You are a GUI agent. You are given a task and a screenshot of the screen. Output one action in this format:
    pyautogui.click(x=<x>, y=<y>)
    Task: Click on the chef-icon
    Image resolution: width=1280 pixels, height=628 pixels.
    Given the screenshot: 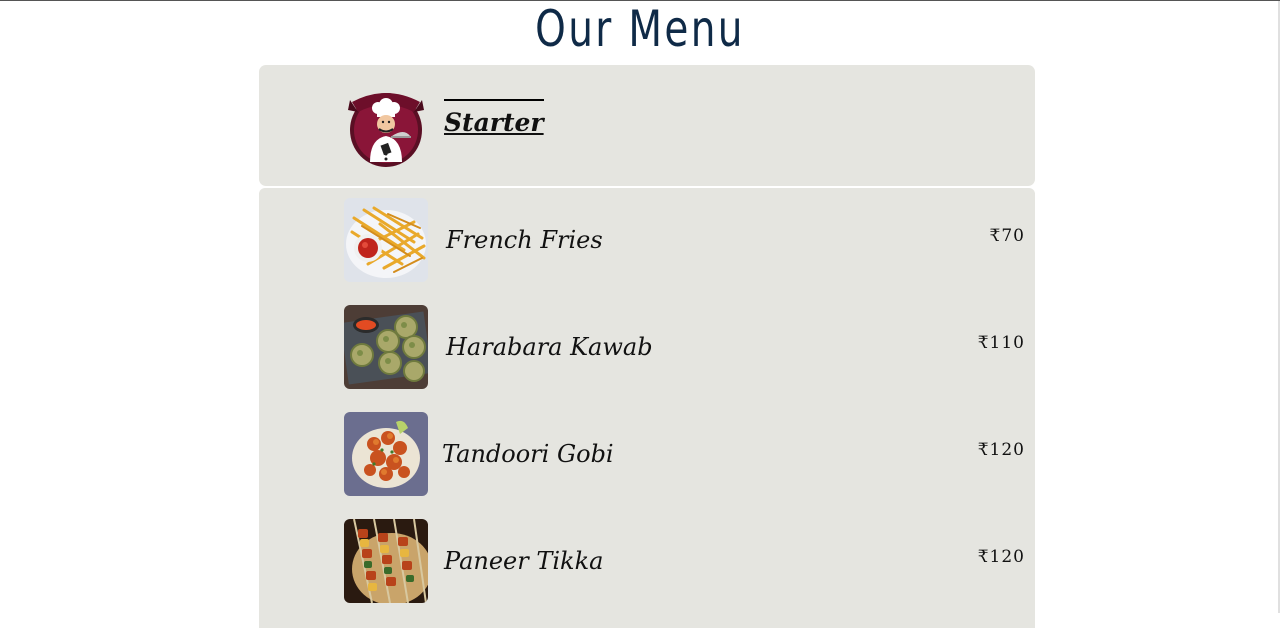 What is the action you would take?
    pyautogui.click(x=386, y=126)
    